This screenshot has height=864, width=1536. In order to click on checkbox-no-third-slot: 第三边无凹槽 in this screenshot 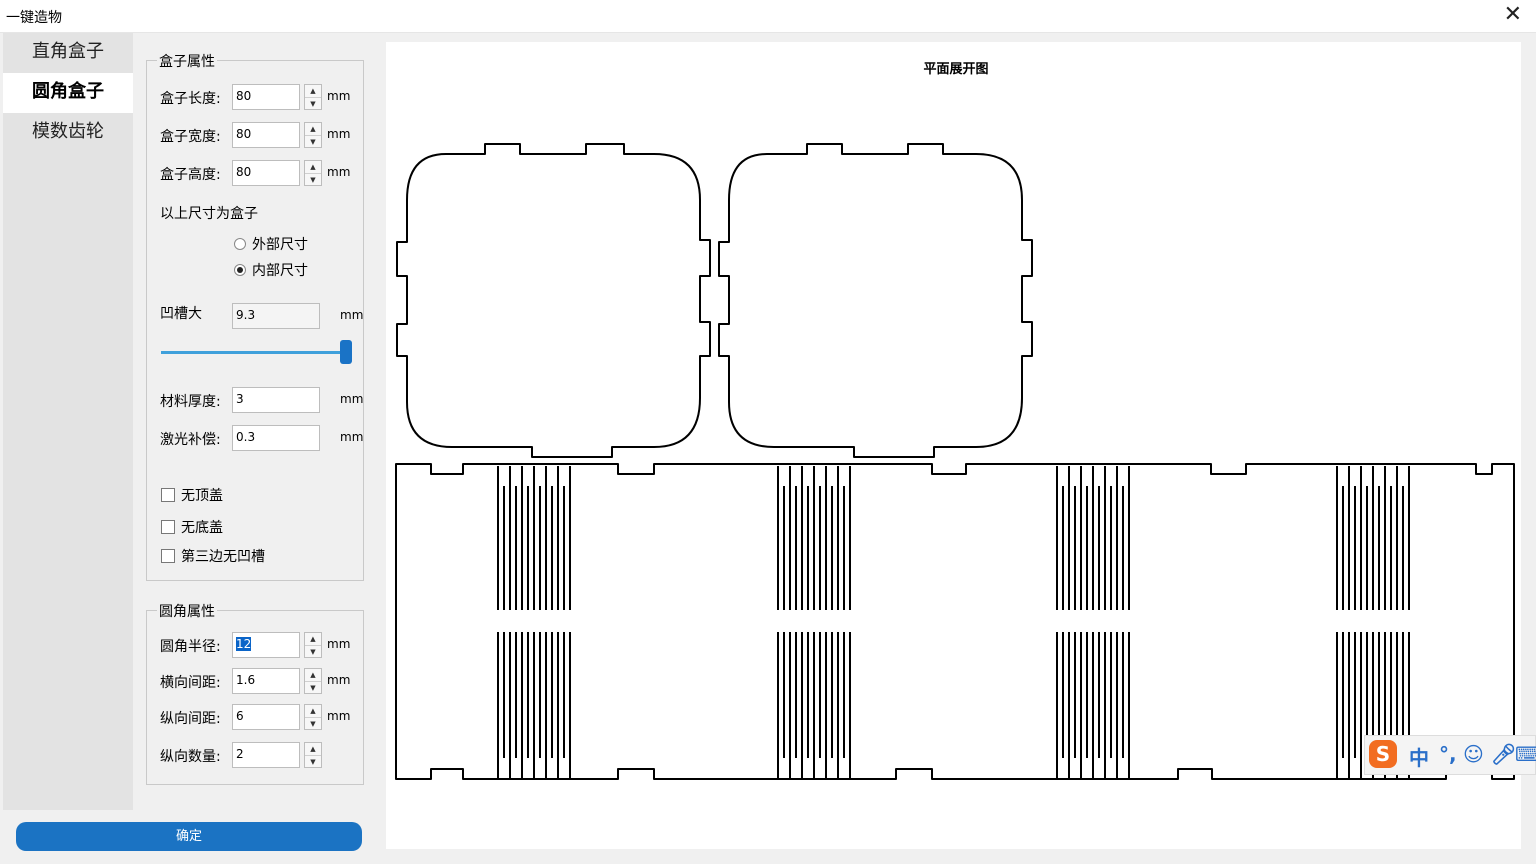, I will do `click(213, 556)`.